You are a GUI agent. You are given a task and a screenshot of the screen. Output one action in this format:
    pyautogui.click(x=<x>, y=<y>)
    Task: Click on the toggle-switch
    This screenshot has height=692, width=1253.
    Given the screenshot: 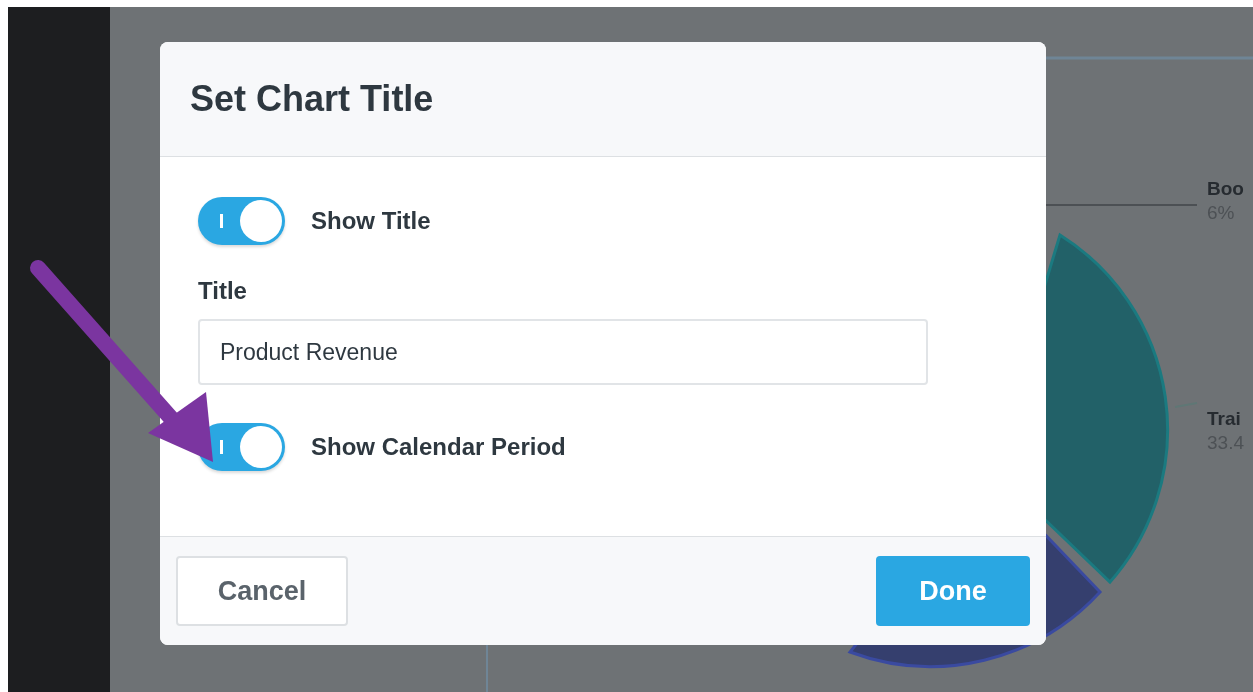 What is the action you would take?
    pyautogui.click(x=241, y=221)
    